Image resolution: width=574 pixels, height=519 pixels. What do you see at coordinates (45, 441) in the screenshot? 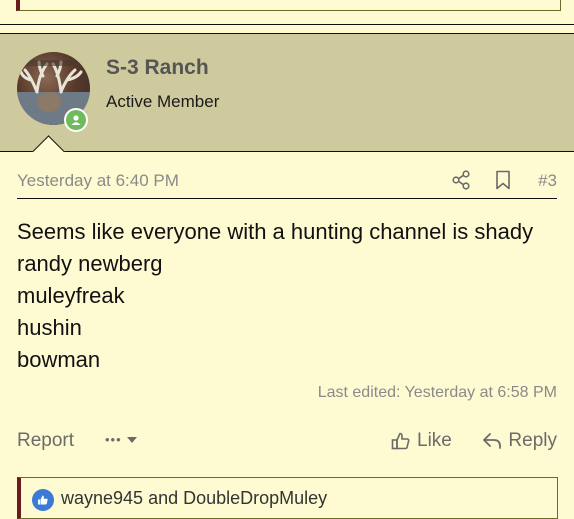
I see `report-button: Report` at bounding box center [45, 441].